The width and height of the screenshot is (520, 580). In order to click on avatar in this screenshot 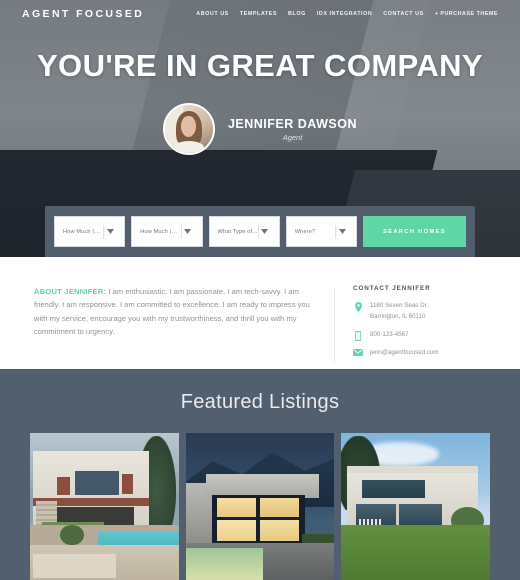, I will do `click(188, 129)`.